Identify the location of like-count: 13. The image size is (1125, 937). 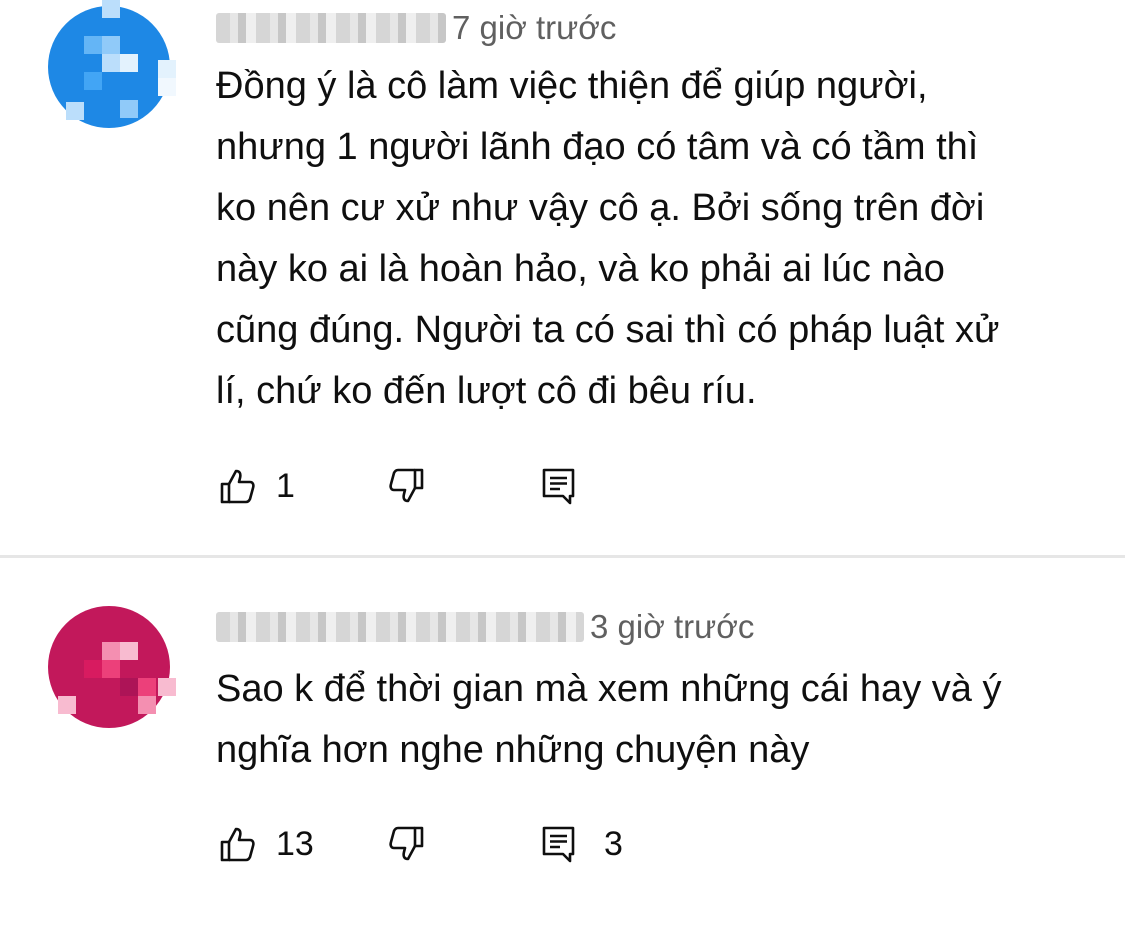
(295, 843).